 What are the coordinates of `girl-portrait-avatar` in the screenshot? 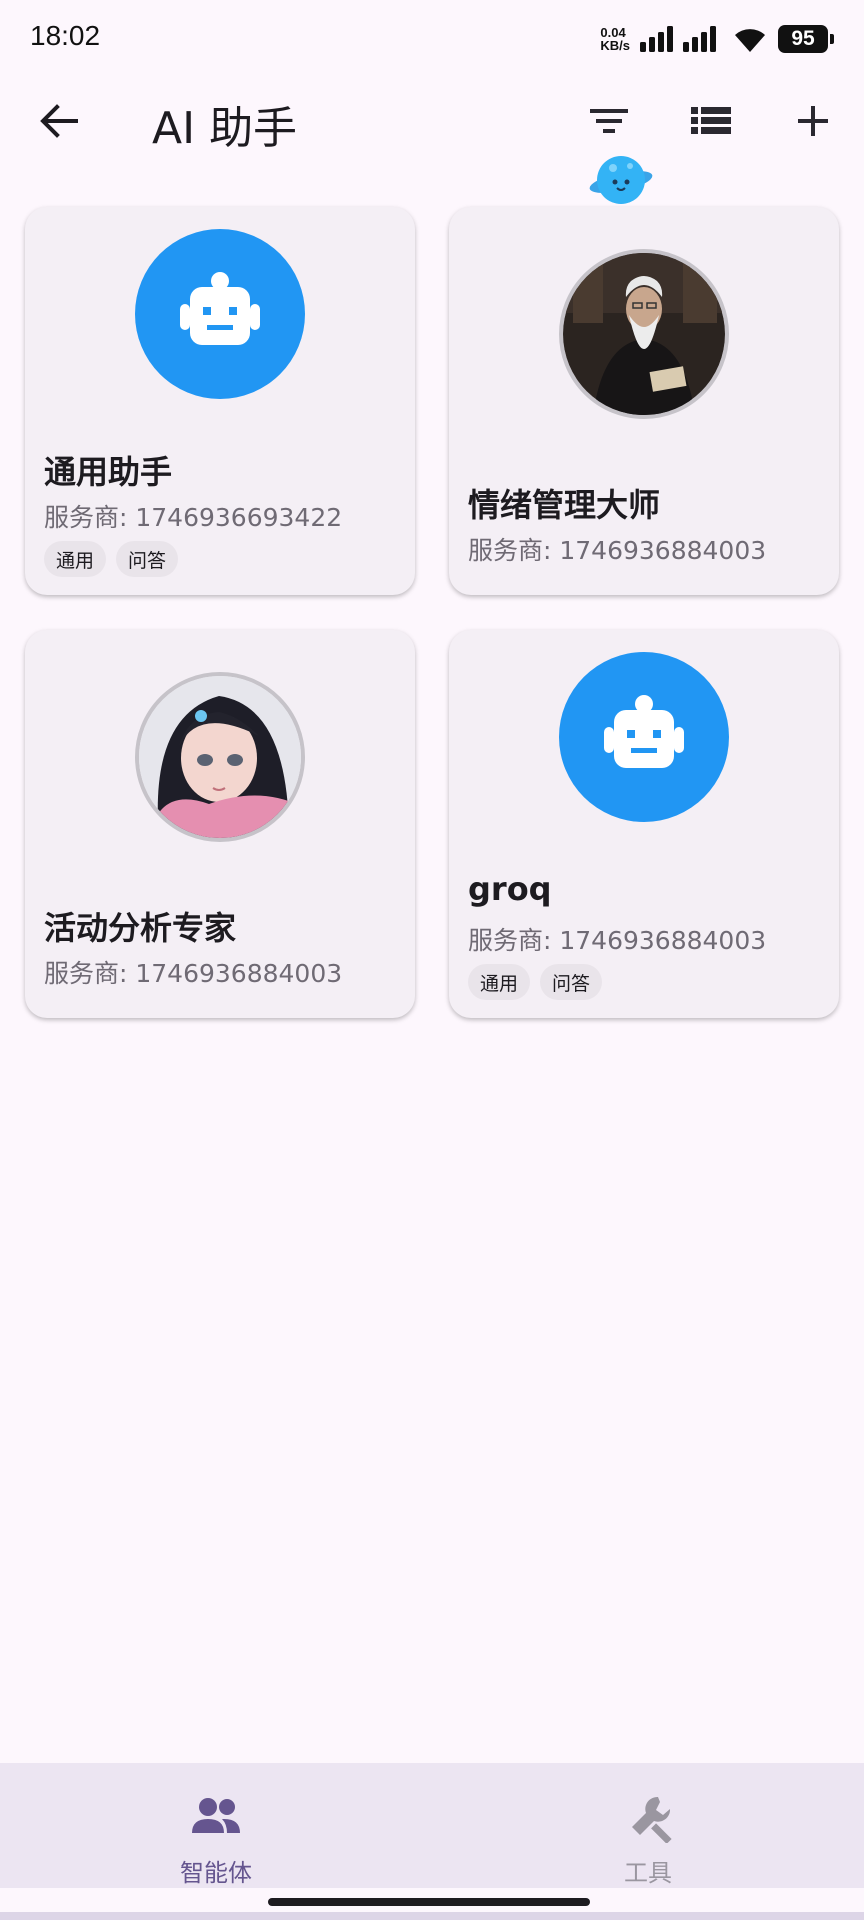 It's located at (220, 757).